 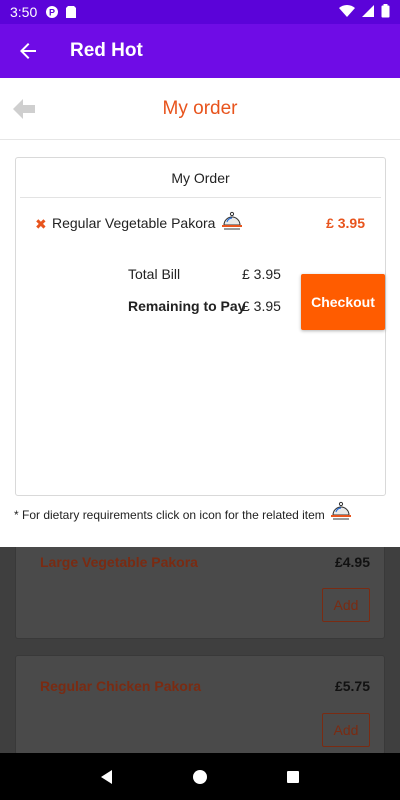 I want to click on status-icons-right, so click(x=364, y=12).